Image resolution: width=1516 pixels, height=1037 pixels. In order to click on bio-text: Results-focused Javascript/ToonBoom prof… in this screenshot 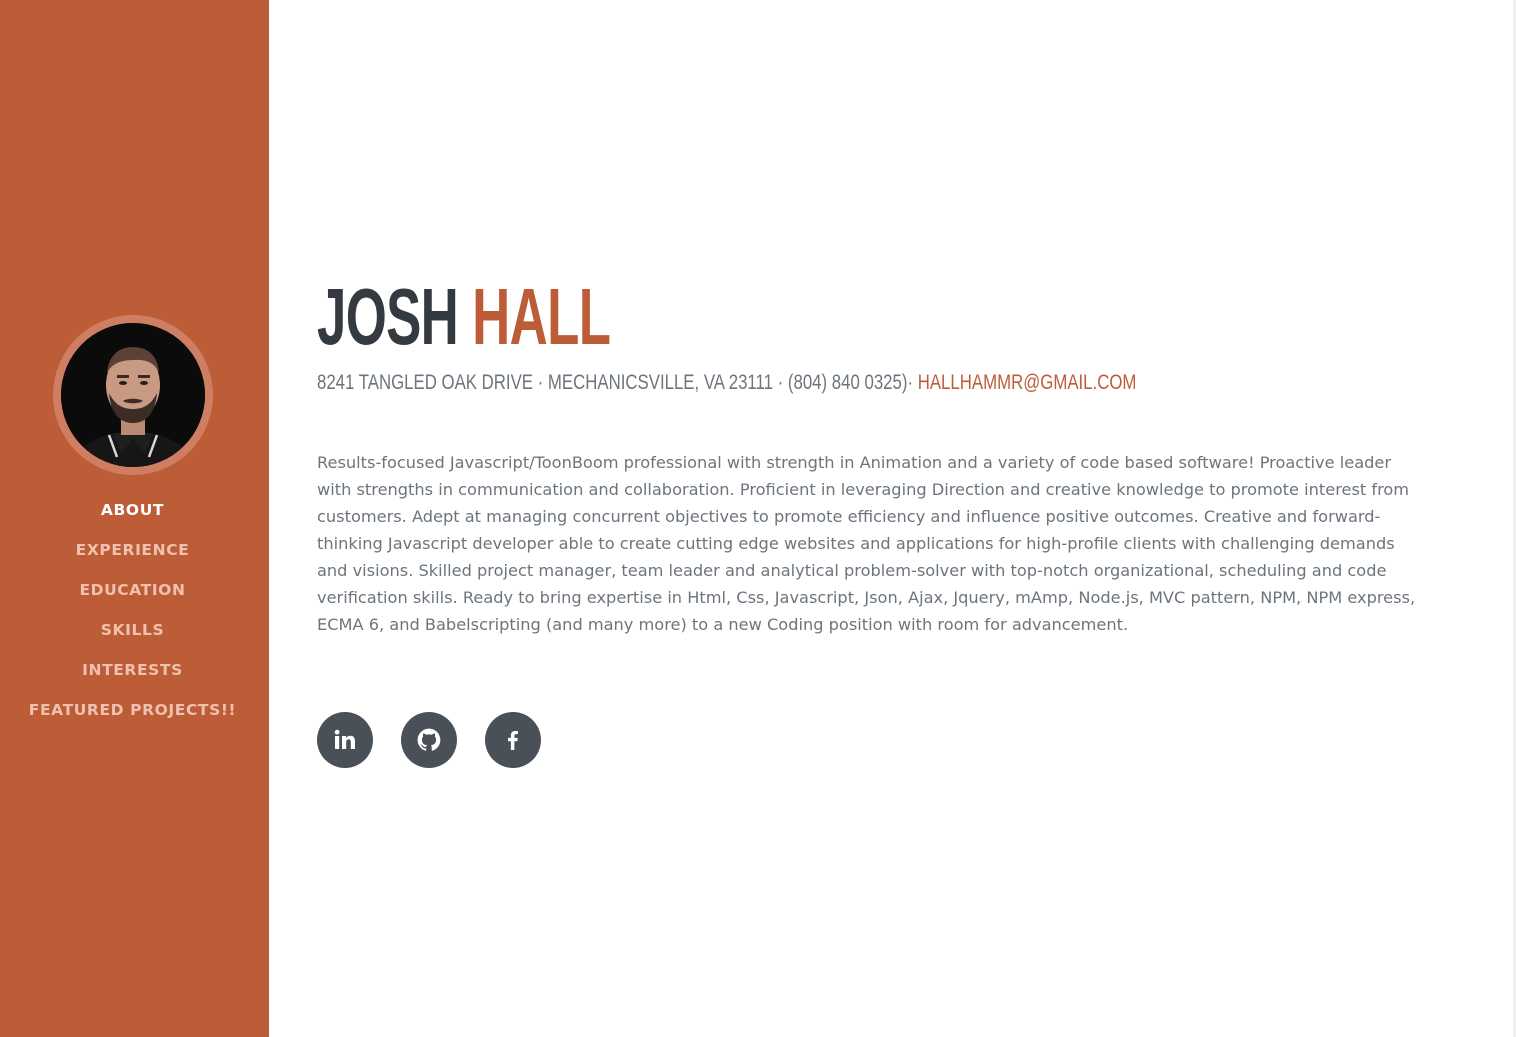, I will do `click(866, 543)`.